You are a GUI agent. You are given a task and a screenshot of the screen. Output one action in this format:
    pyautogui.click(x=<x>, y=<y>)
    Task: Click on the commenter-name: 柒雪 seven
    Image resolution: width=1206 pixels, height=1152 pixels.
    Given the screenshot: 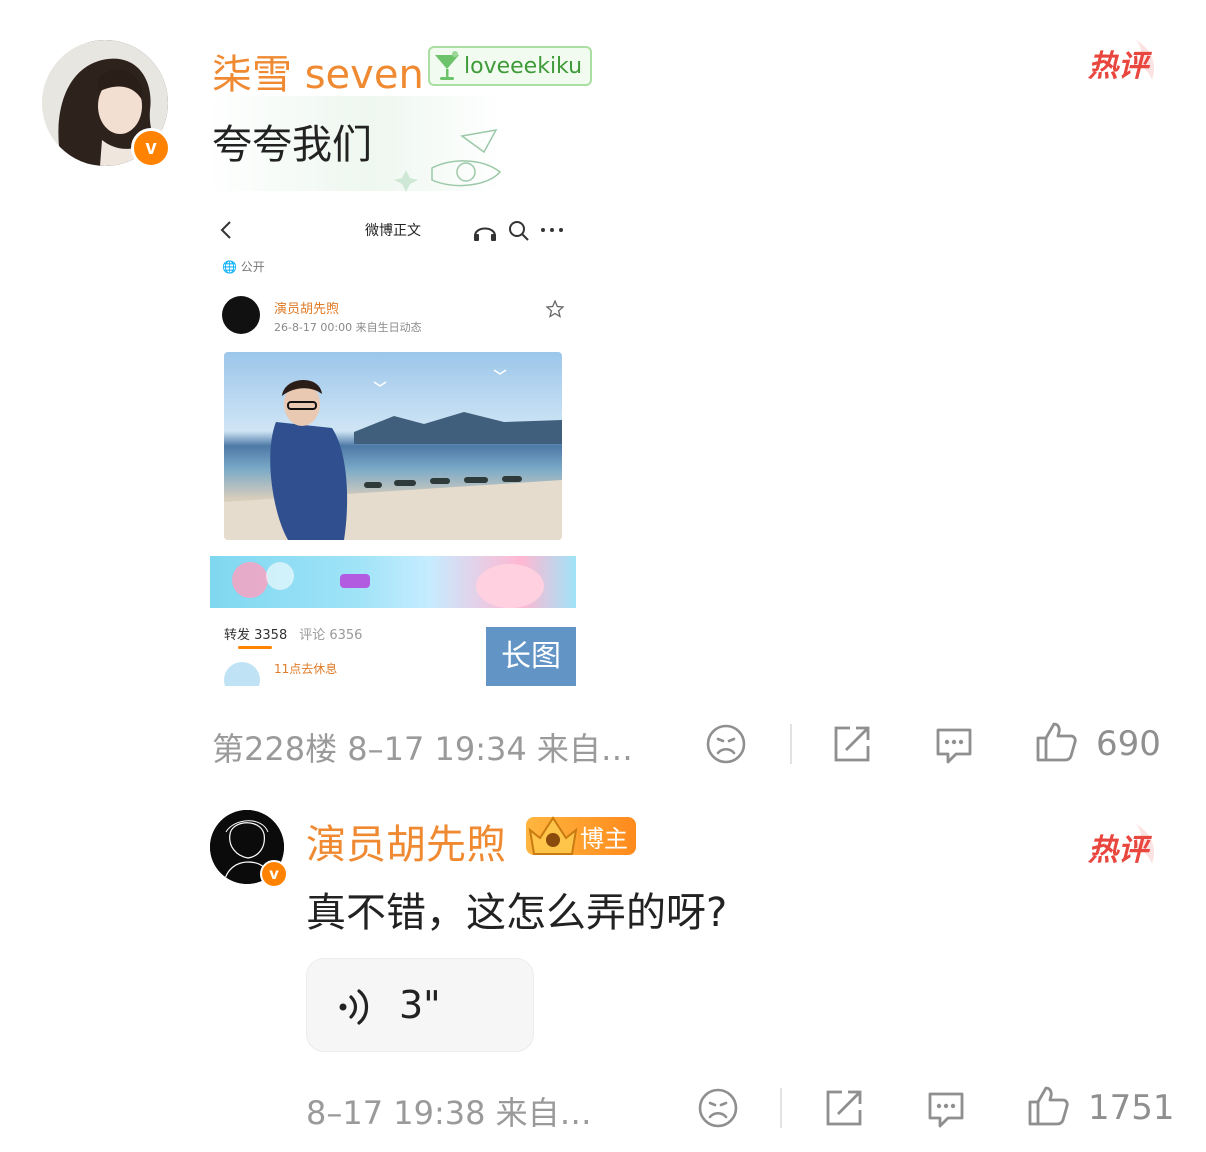 What is the action you would take?
    pyautogui.click(x=318, y=71)
    